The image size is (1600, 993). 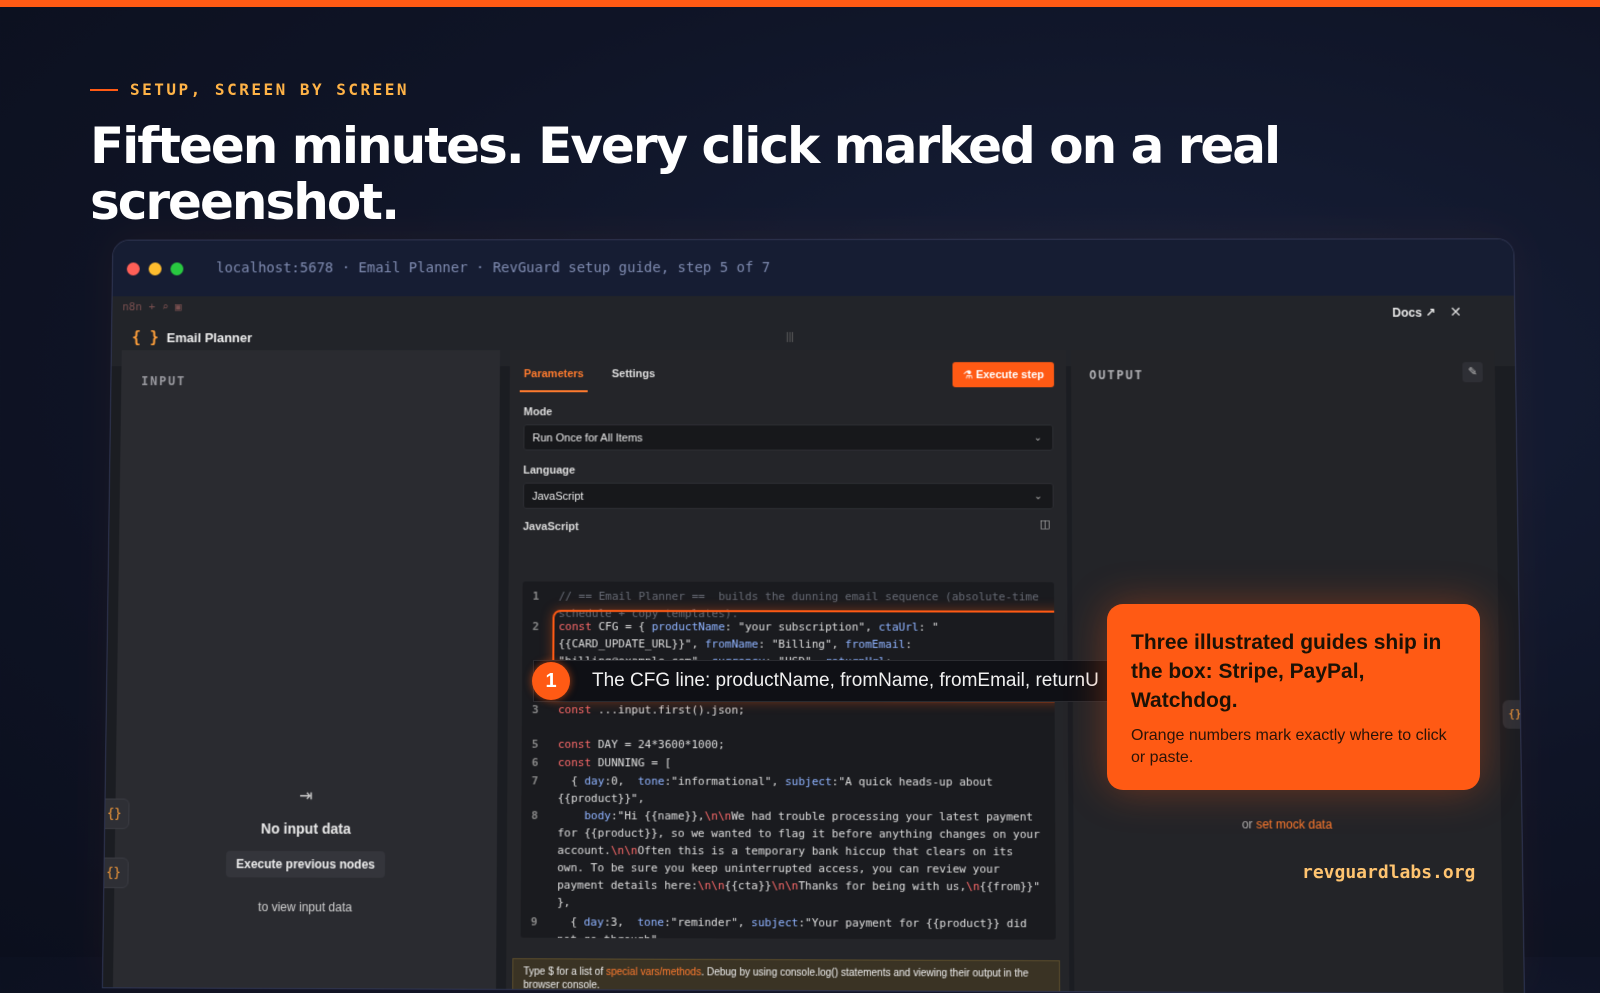 What do you see at coordinates (1045, 523) in the screenshot?
I see `expand-editor-icon: ◫` at bounding box center [1045, 523].